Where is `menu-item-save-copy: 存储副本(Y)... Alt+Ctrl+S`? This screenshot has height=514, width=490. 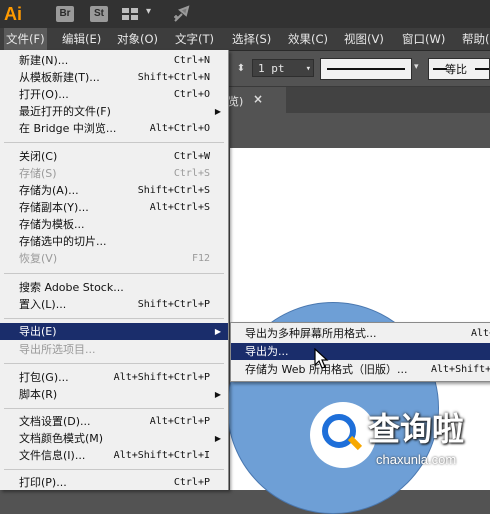
menu-item-save-copy: 存储副本(Y)... Alt+Ctrl+S is located at coordinates (114, 207).